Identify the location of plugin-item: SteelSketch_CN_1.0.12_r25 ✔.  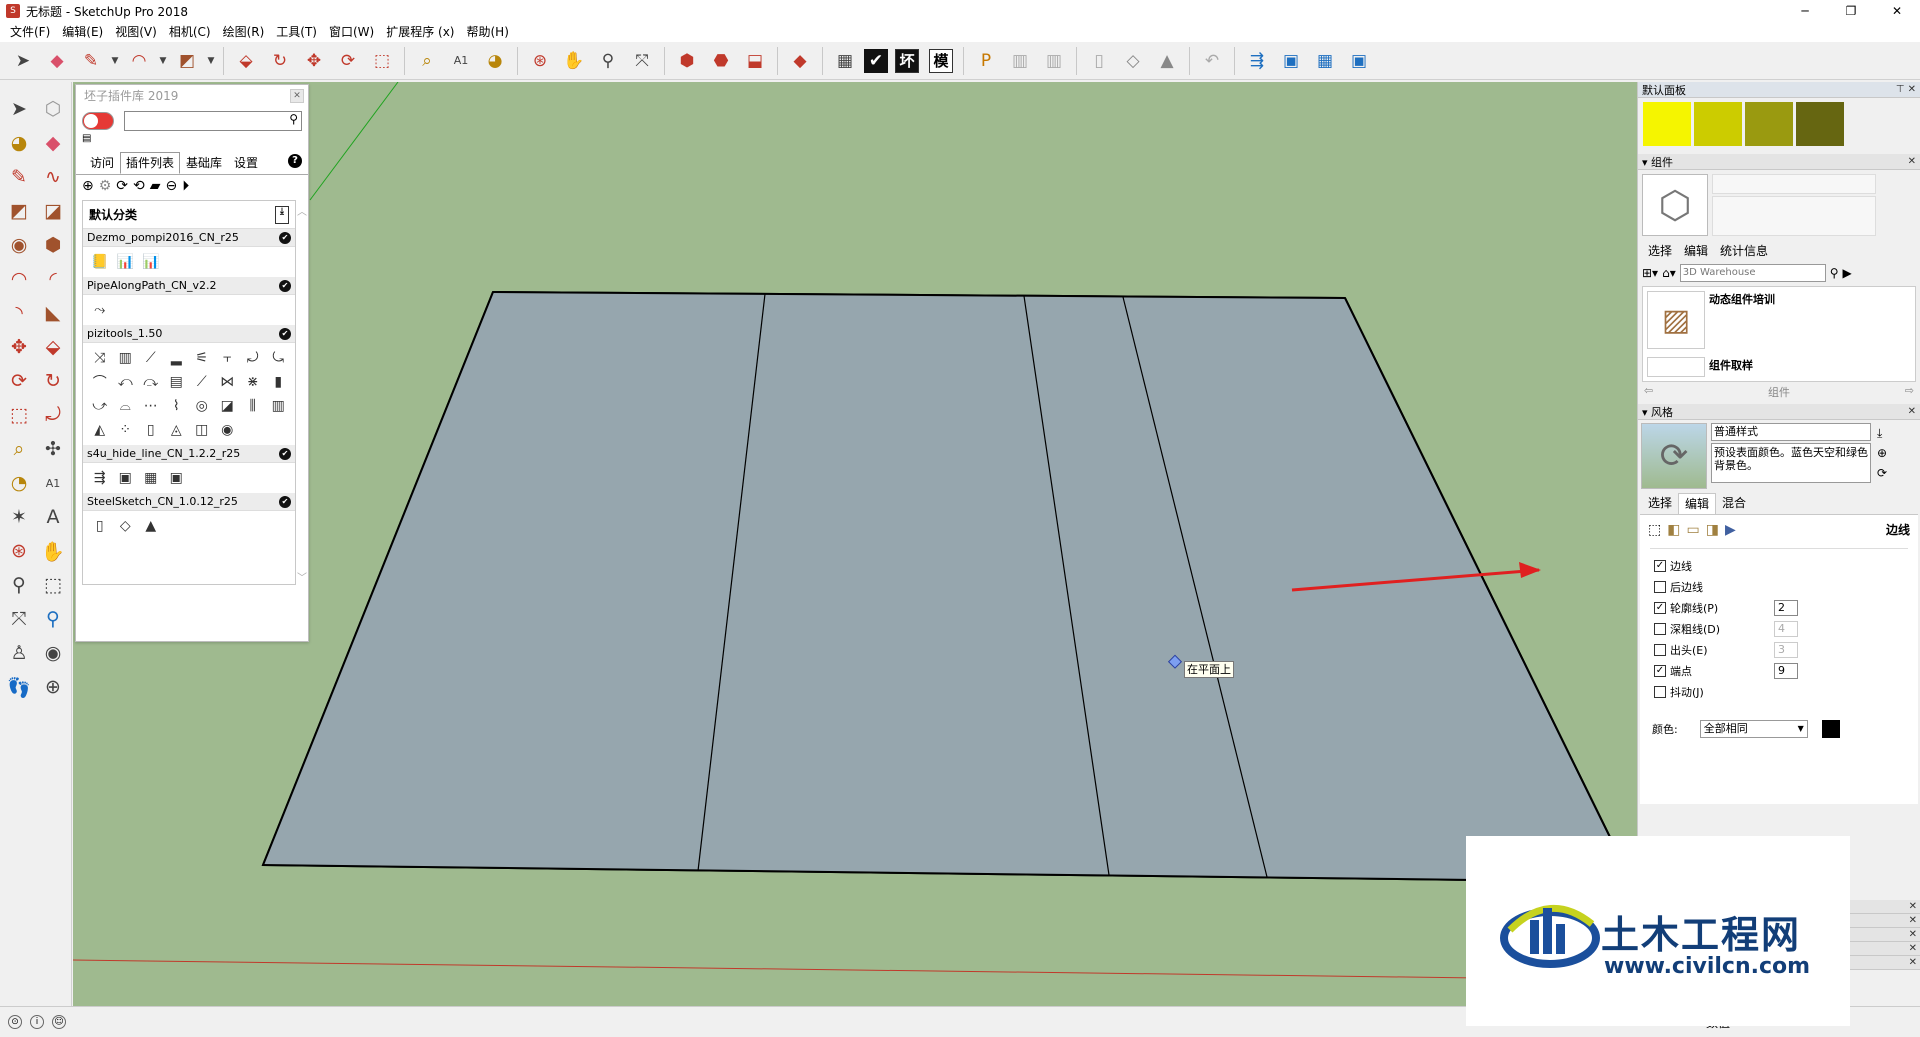
(189, 502).